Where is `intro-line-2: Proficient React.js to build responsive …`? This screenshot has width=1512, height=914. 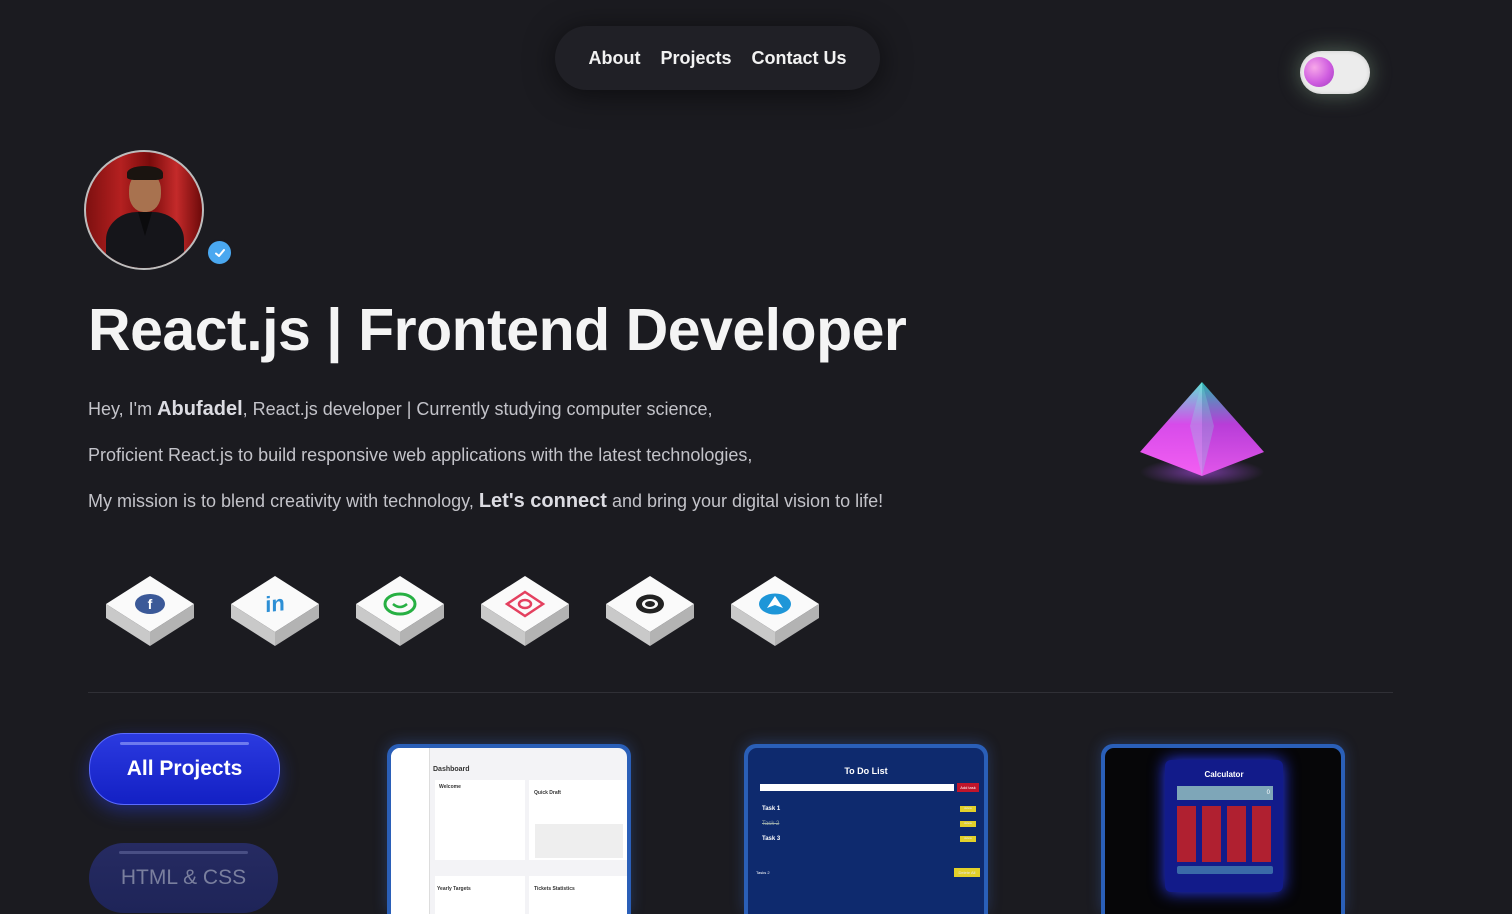
intro-line-2: Proficient React.js to build responsive … is located at coordinates (420, 455).